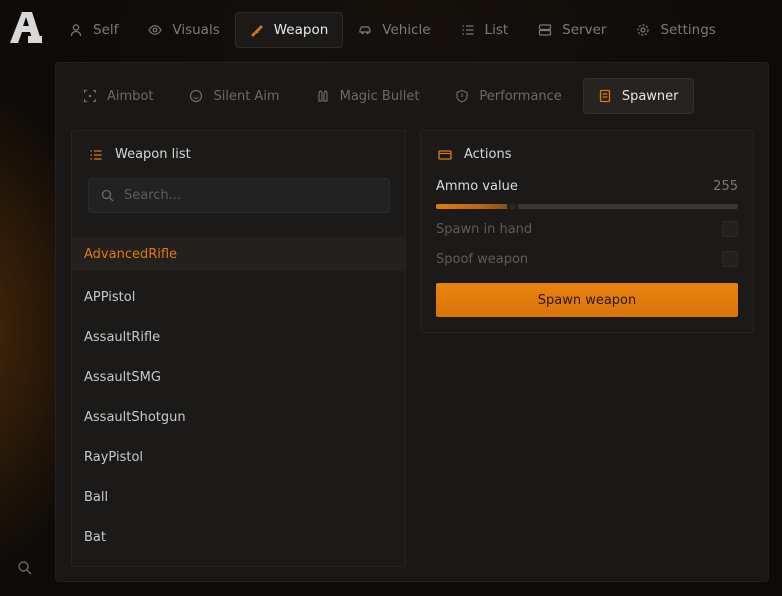 This screenshot has height=596, width=782. What do you see at coordinates (76, 30) in the screenshot?
I see `user-icon` at bounding box center [76, 30].